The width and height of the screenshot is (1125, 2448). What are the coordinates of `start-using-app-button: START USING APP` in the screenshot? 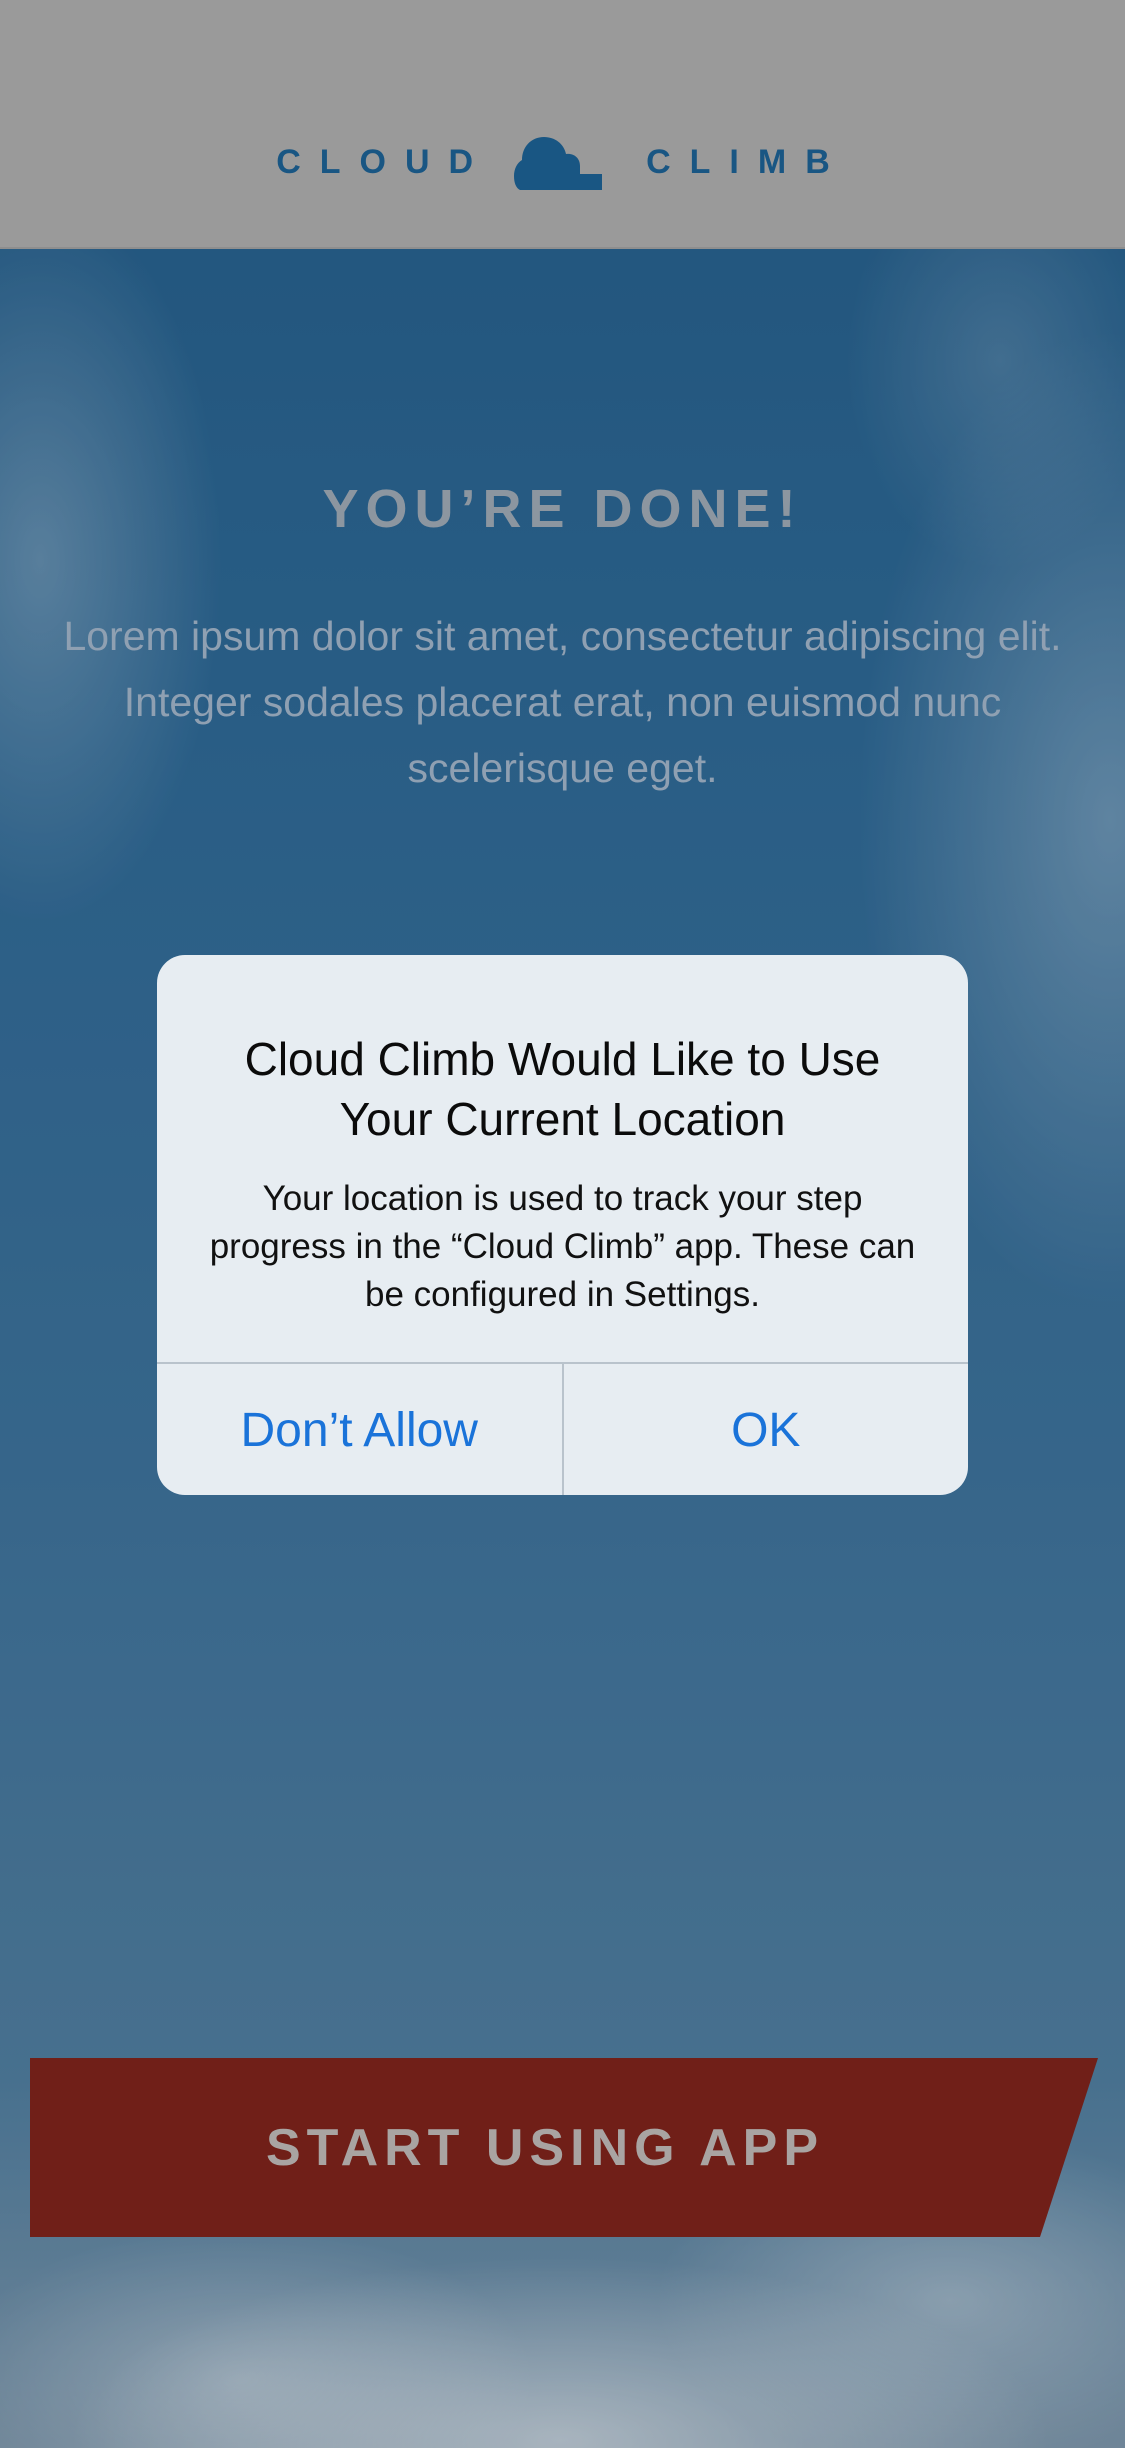 It's located at (564, 2147).